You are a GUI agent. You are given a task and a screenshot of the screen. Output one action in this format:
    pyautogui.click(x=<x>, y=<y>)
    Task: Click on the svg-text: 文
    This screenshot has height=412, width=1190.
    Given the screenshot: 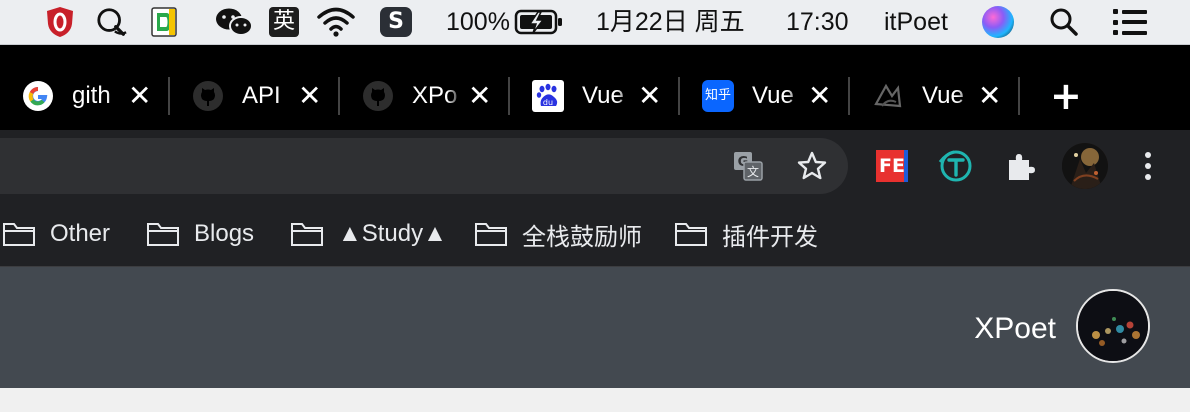 What is the action you would take?
    pyautogui.click(x=753, y=171)
    